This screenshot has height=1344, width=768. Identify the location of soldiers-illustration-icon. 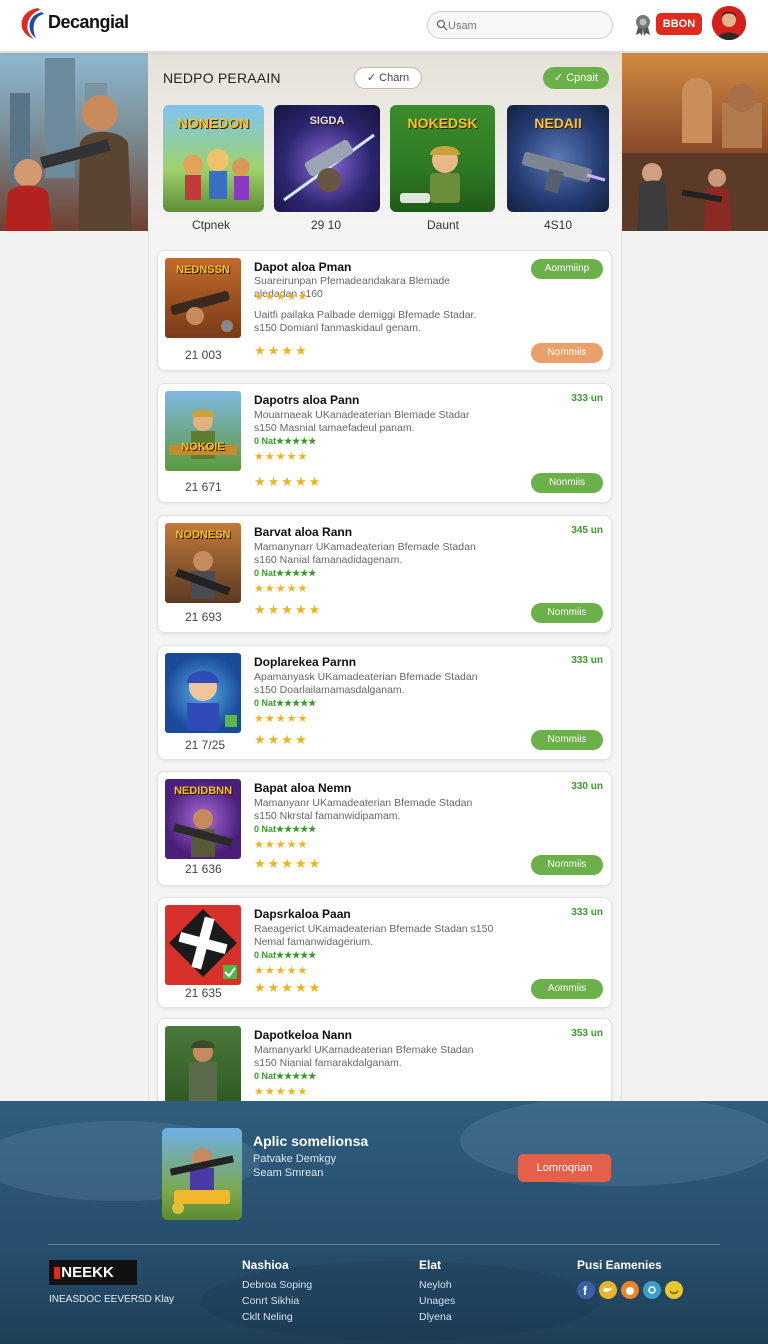
(68, 144).